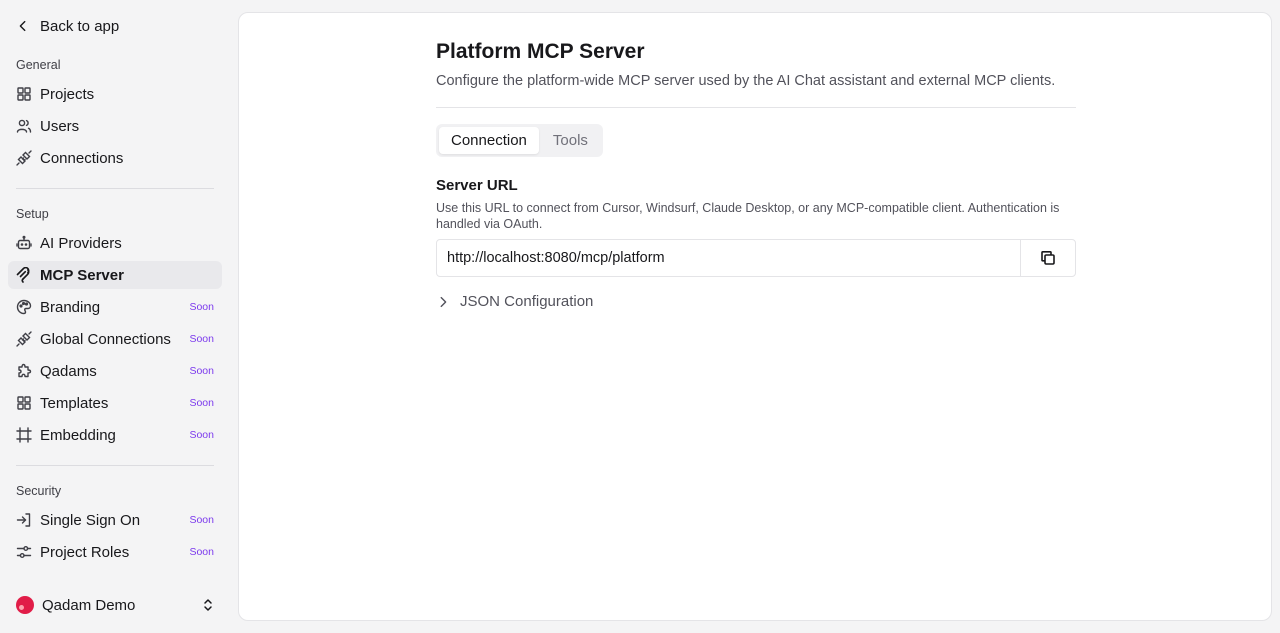  I want to click on login-icon, so click(24, 520).